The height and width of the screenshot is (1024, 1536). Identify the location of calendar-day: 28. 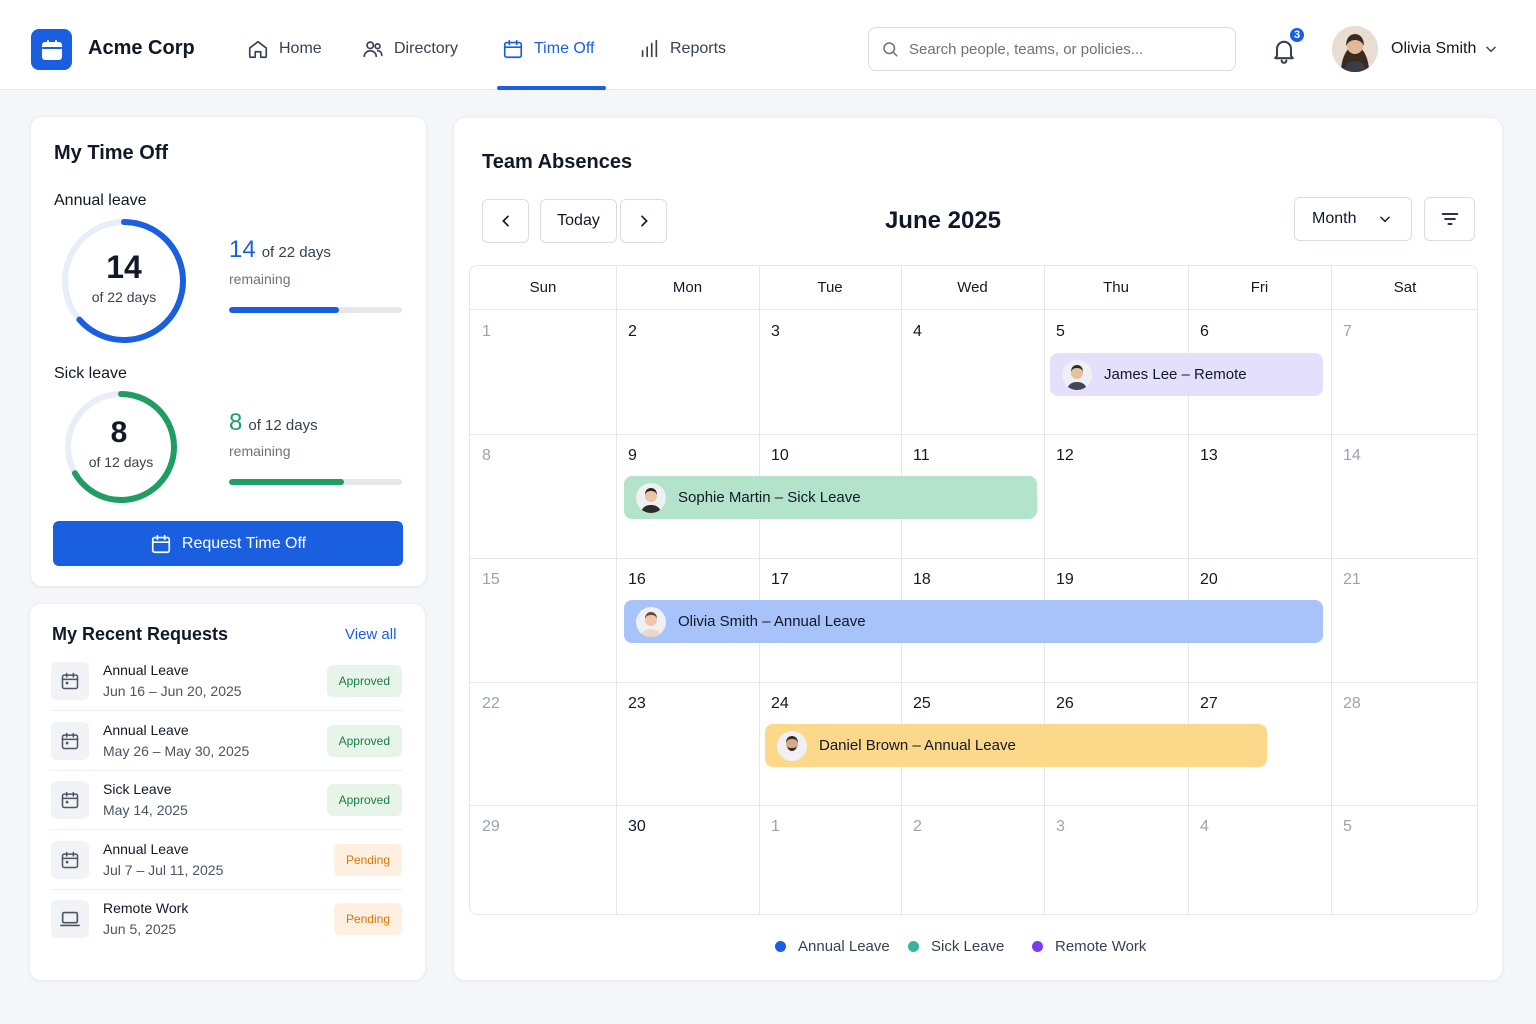
(1352, 704).